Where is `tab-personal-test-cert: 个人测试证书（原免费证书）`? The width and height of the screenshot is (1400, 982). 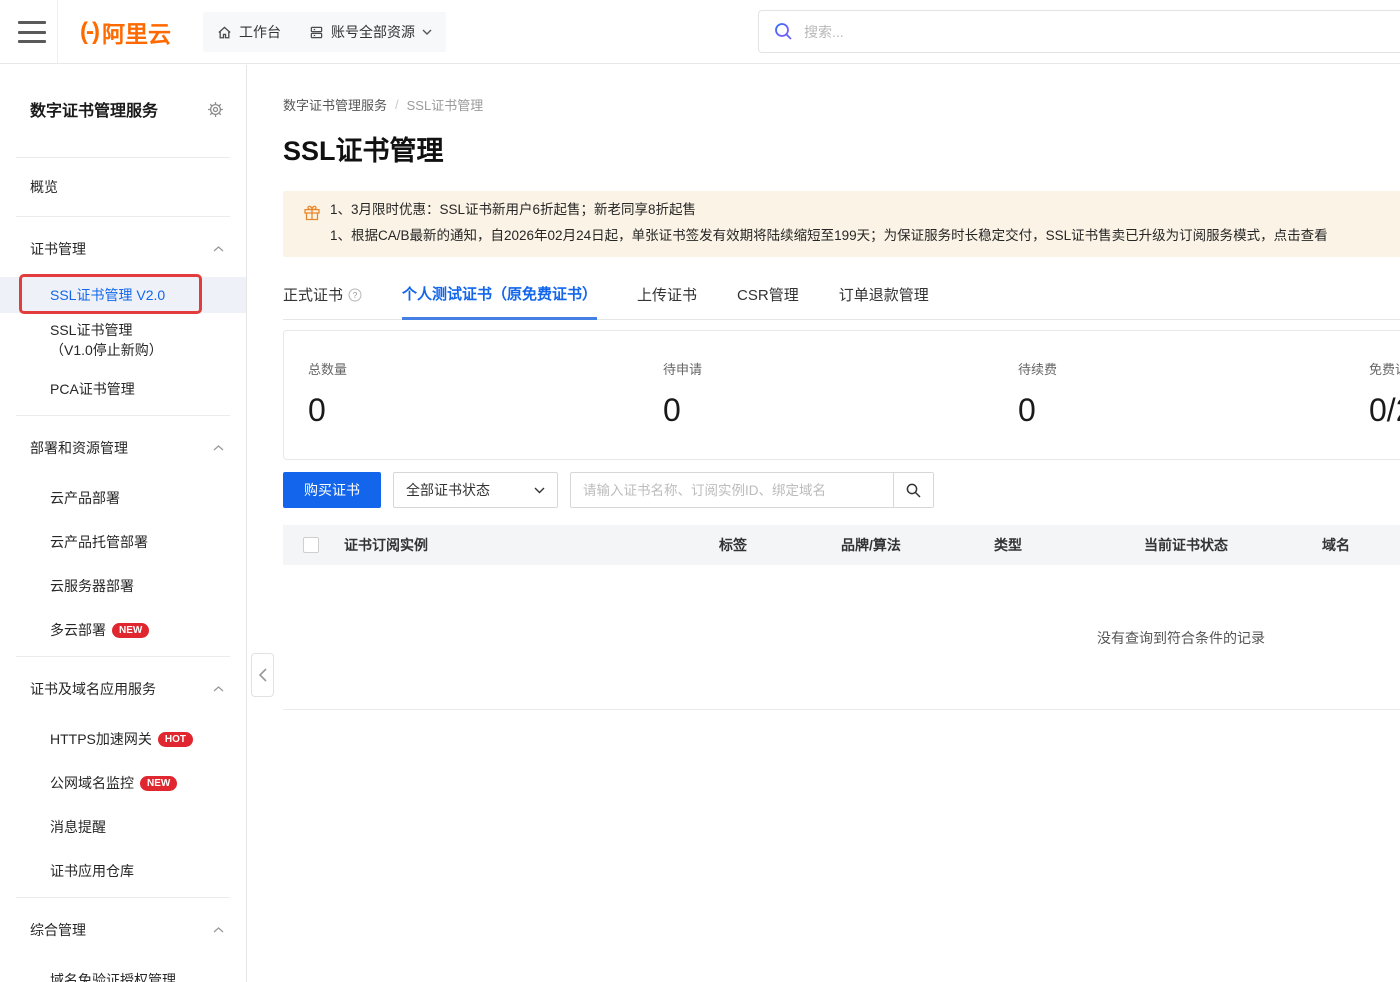
tab-personal-test-cert: 个人测试证书（原免费证书） is located at coordinates (500, 301).